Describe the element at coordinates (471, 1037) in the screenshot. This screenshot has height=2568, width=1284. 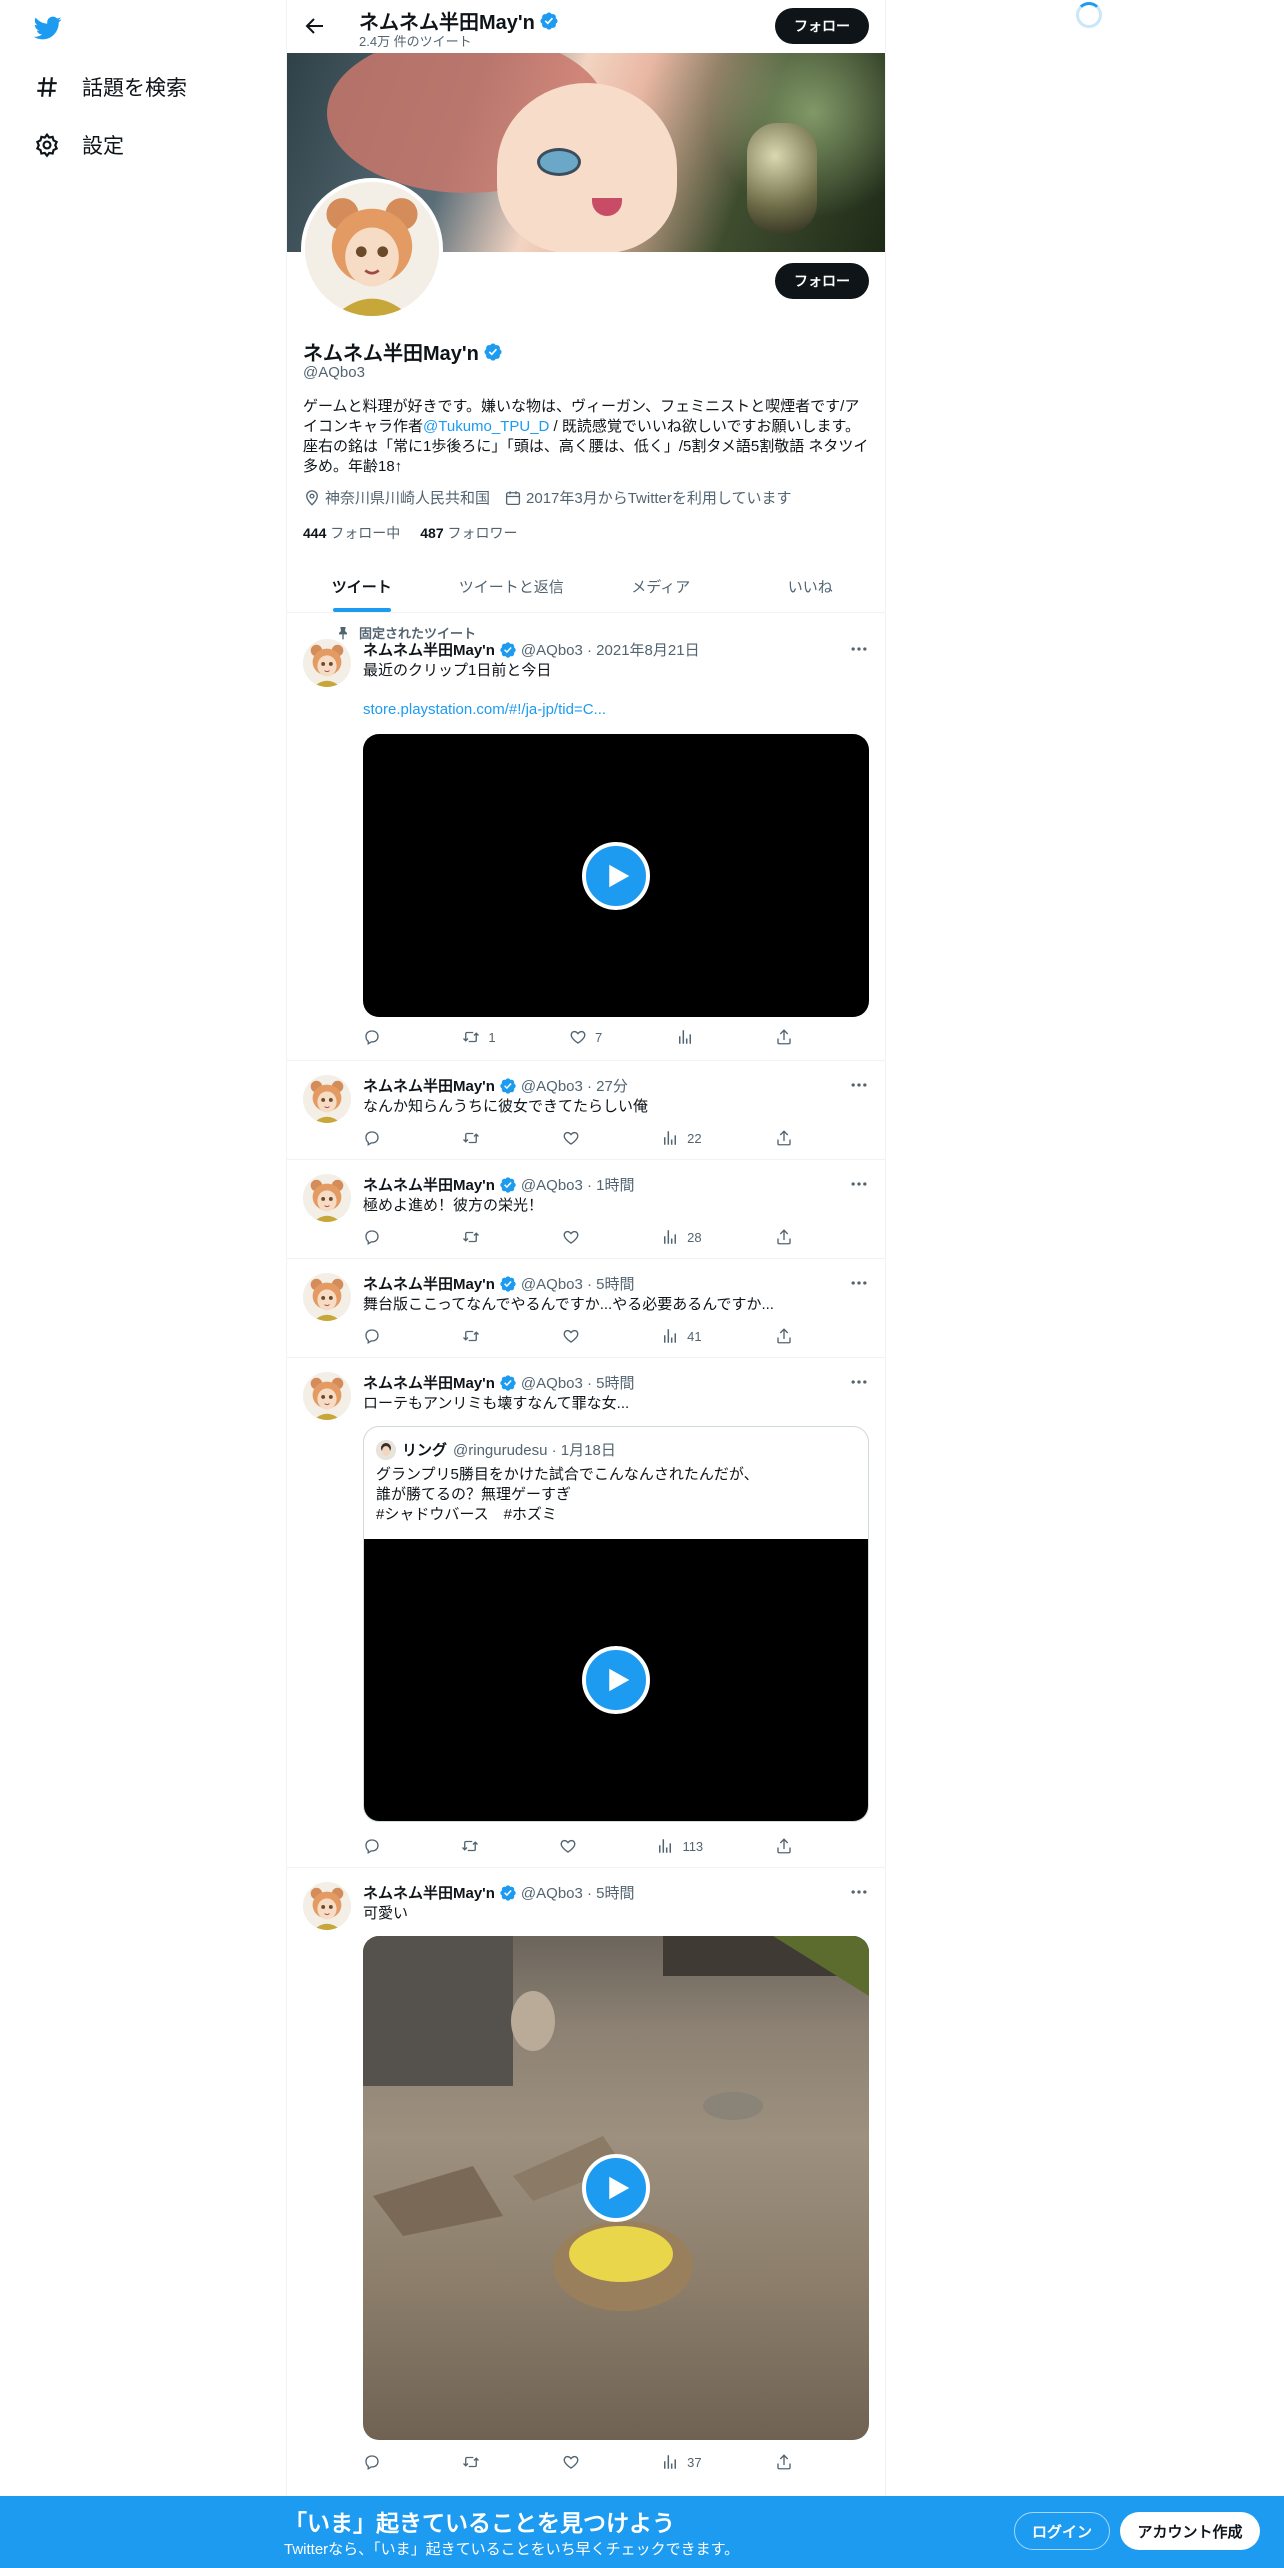
I see `retweet-icon` at that location.